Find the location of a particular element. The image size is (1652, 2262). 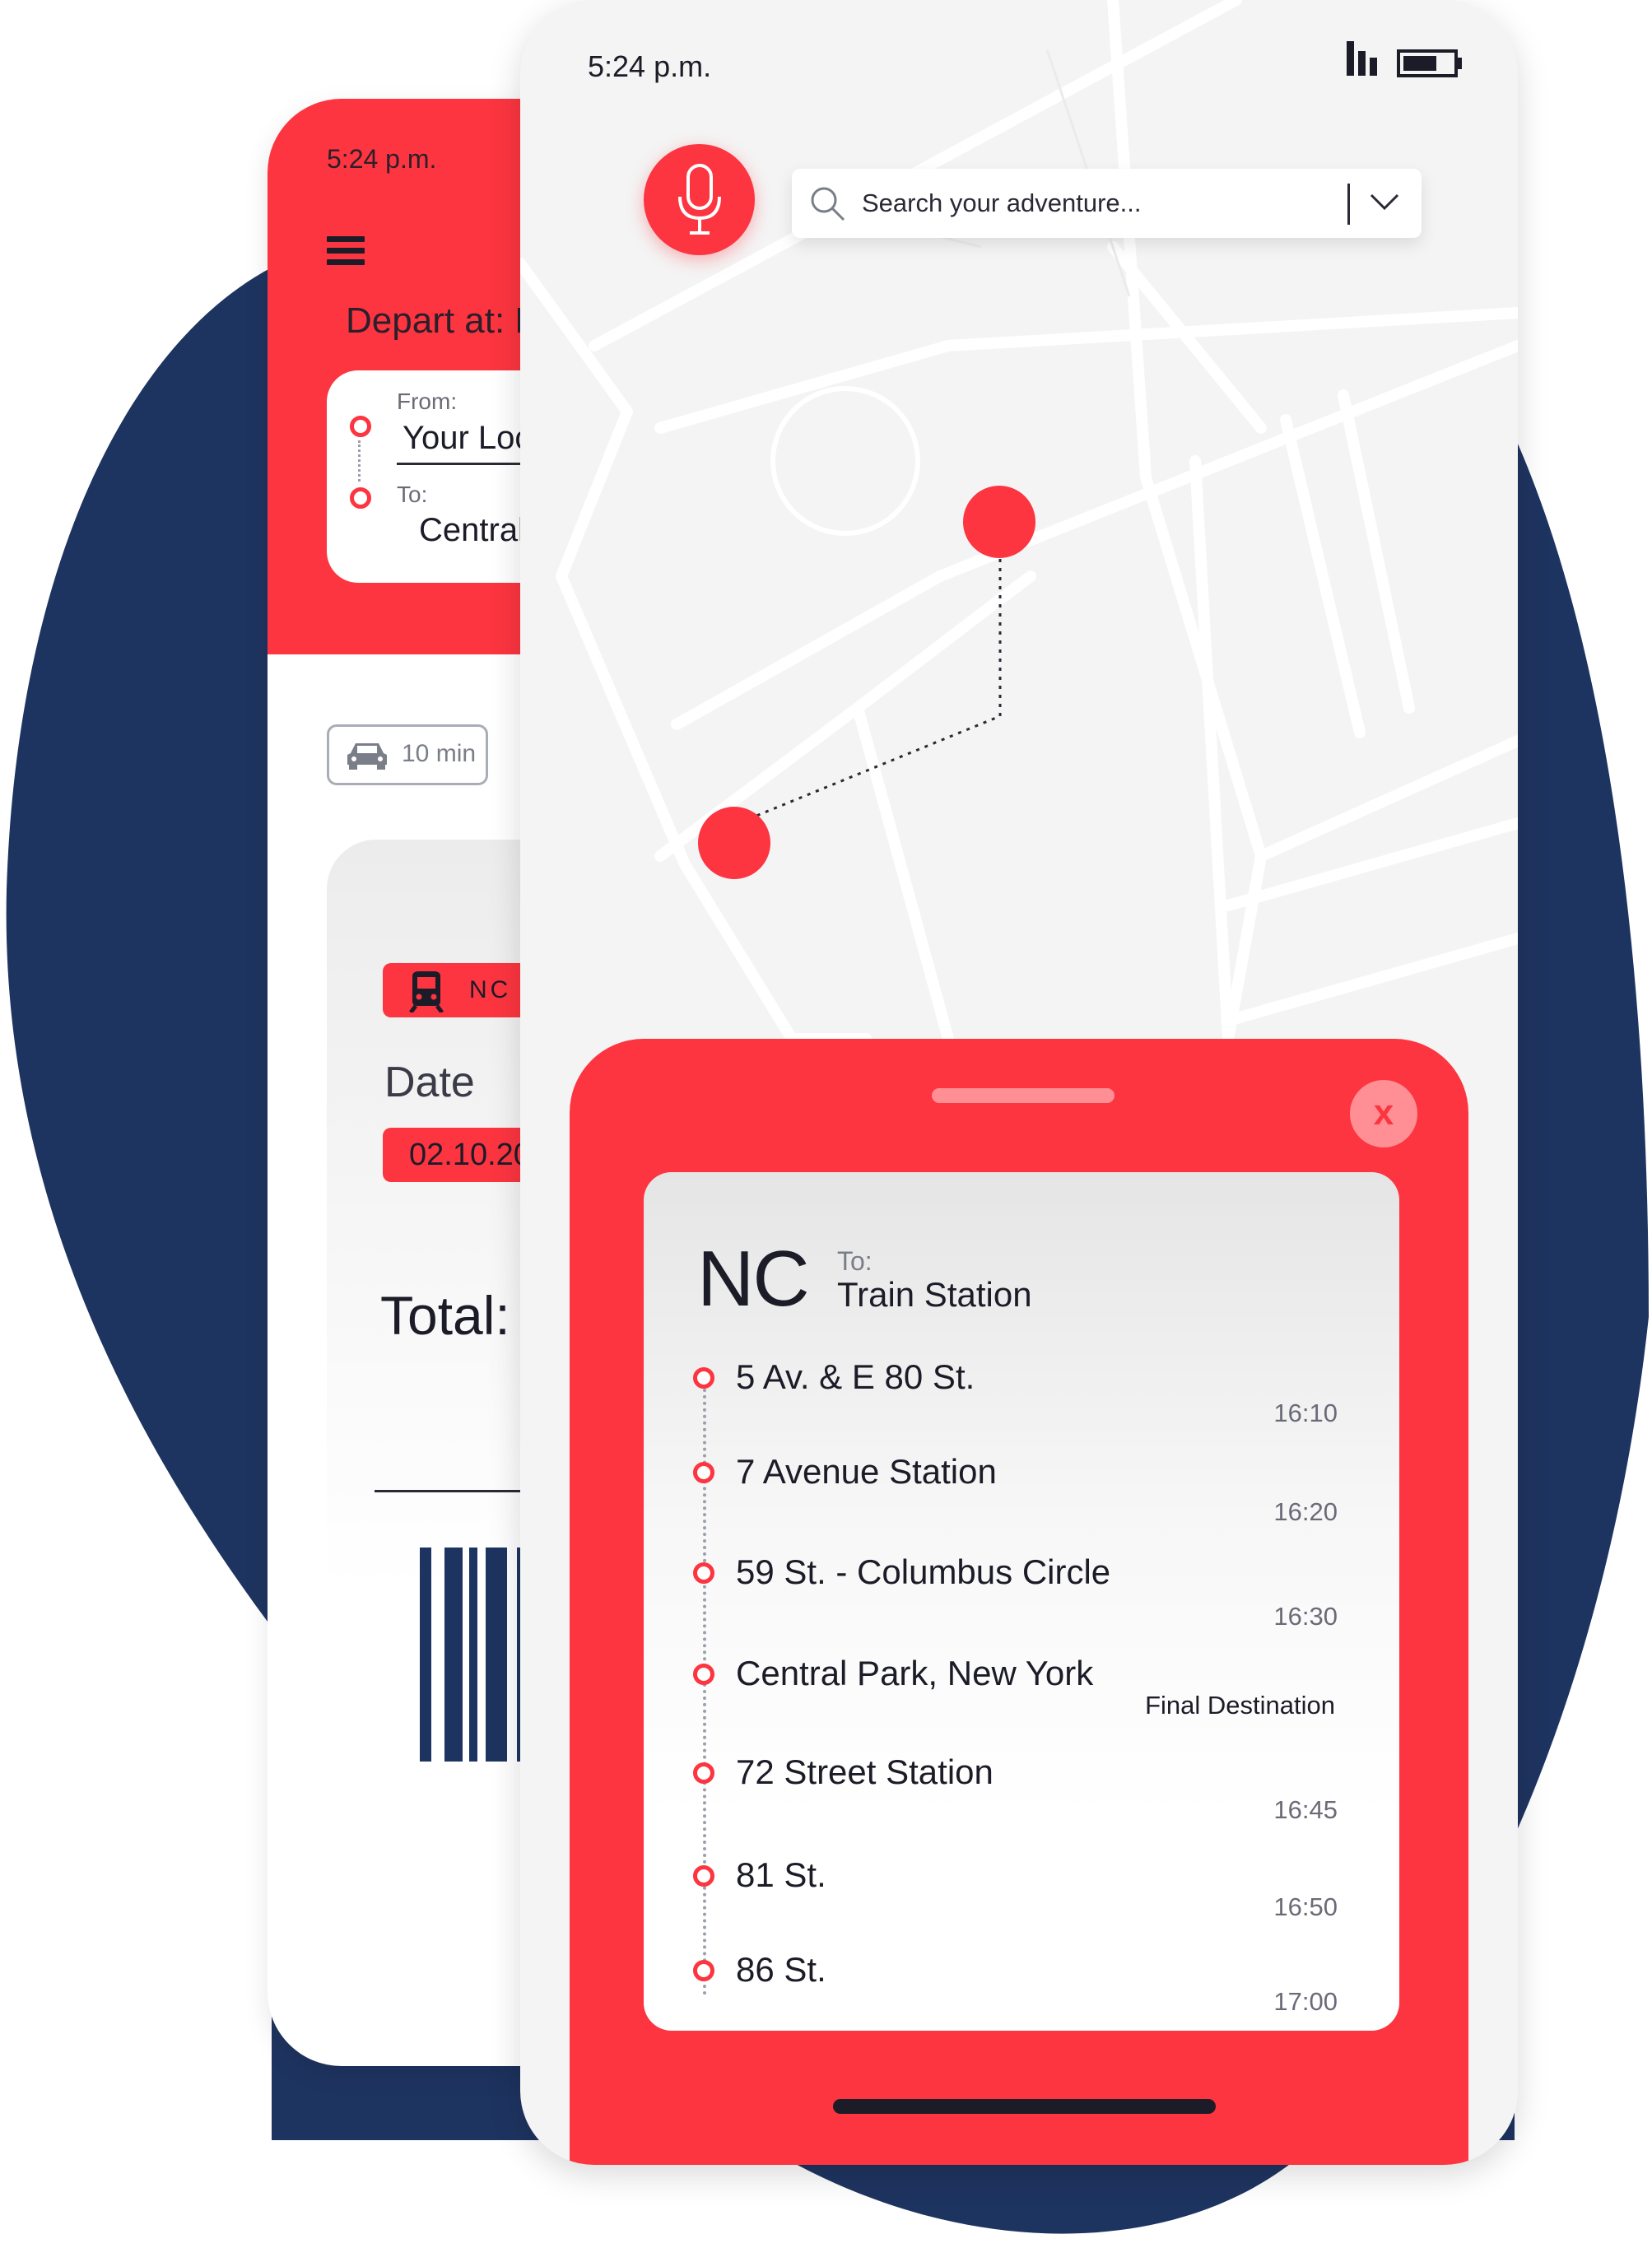

hamburger-icon is located at coordinates (346, 251).